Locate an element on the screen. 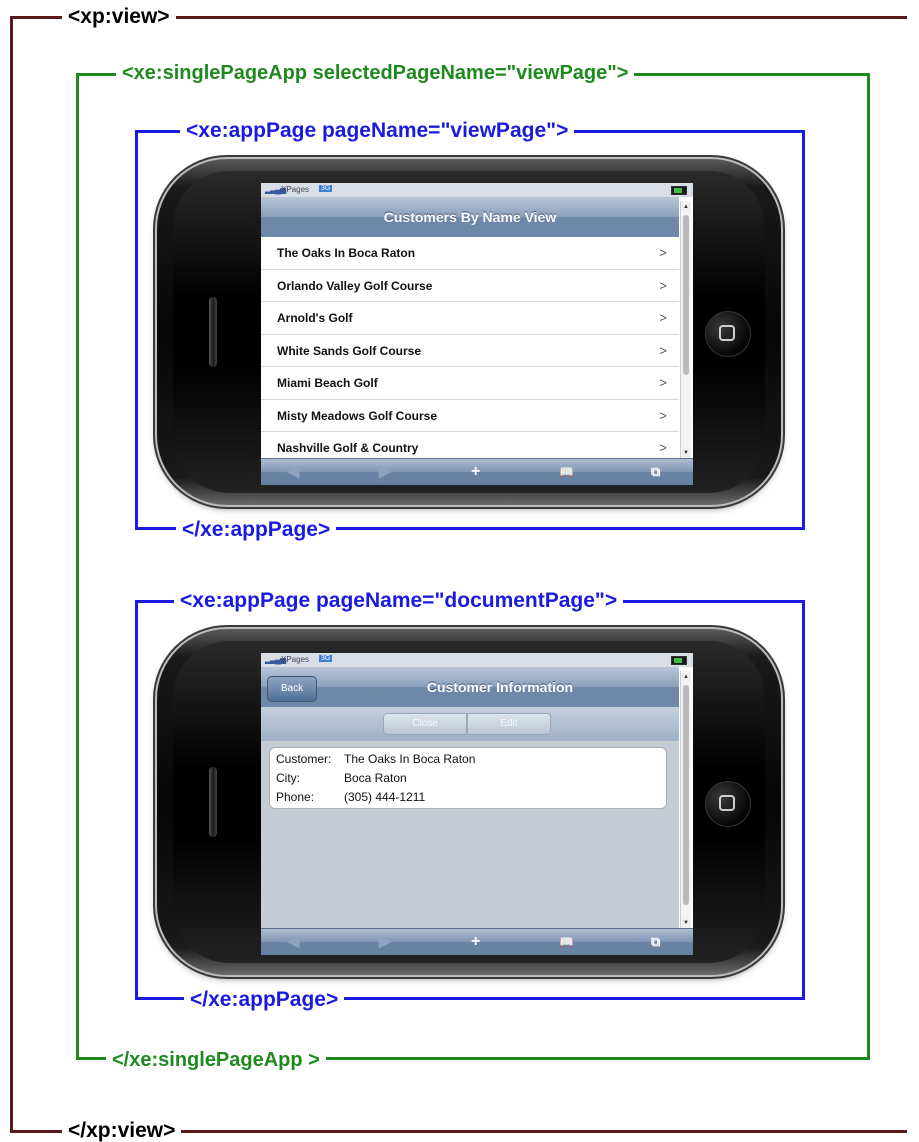 This screenshot has height=1142, width=919. app-page-document-close-tag: </xe:appPage> is located at coordinates (264, 999).